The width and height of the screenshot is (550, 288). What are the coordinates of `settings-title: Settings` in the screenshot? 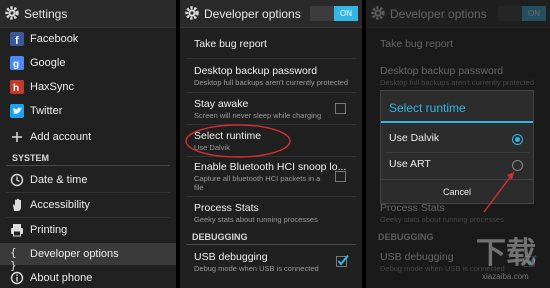 It's located at (46, 14).